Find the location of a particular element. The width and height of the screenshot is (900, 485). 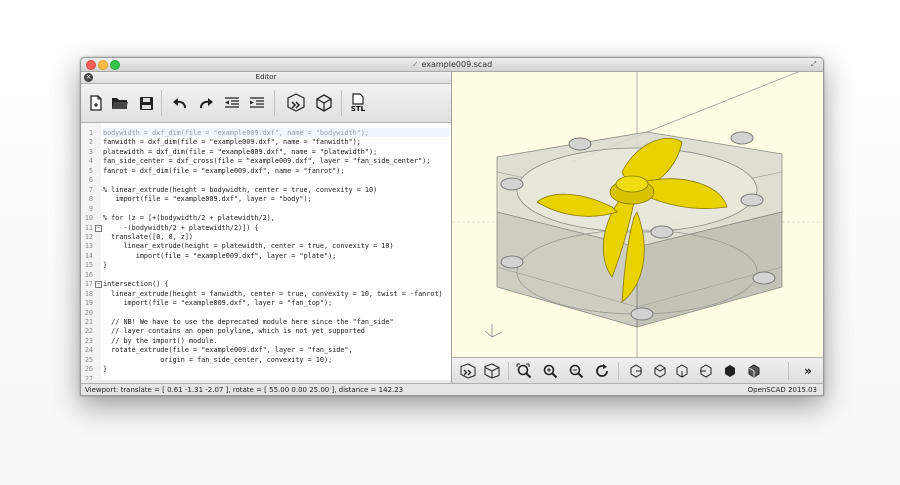

open-folder-icon is located at coordinates (120, 103).